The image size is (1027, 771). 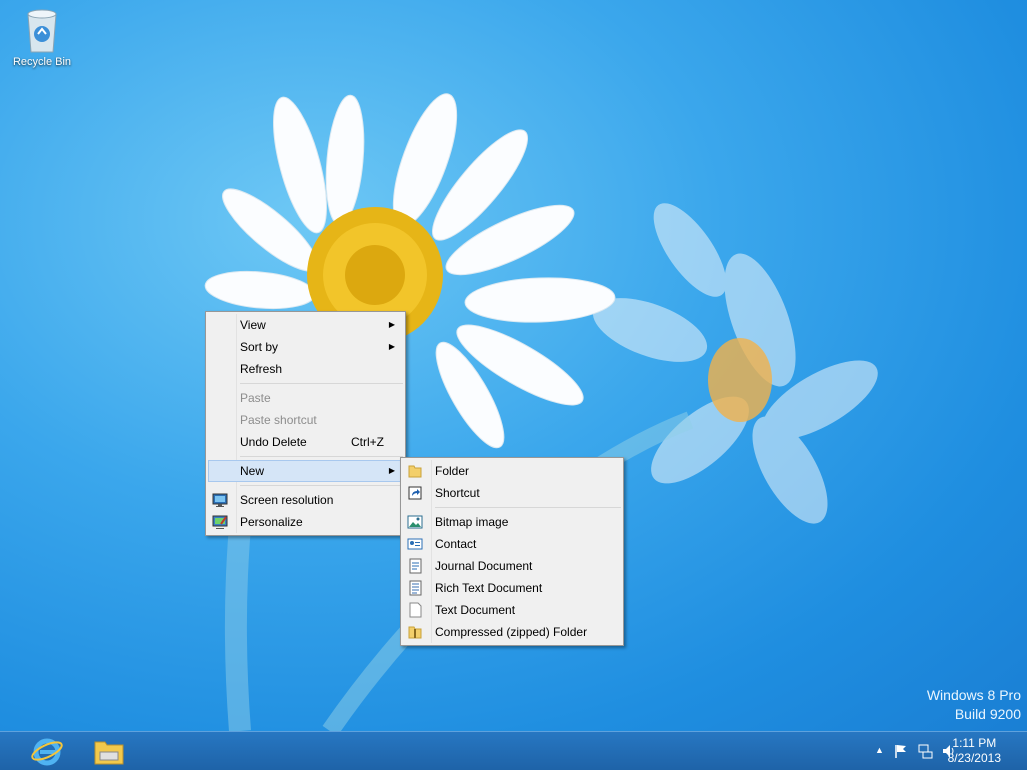 What do you see at coordinates (278, 420) in the screenshot?
I see `menu-item-label: Paste shortcut` at bounding box center [278, 420].